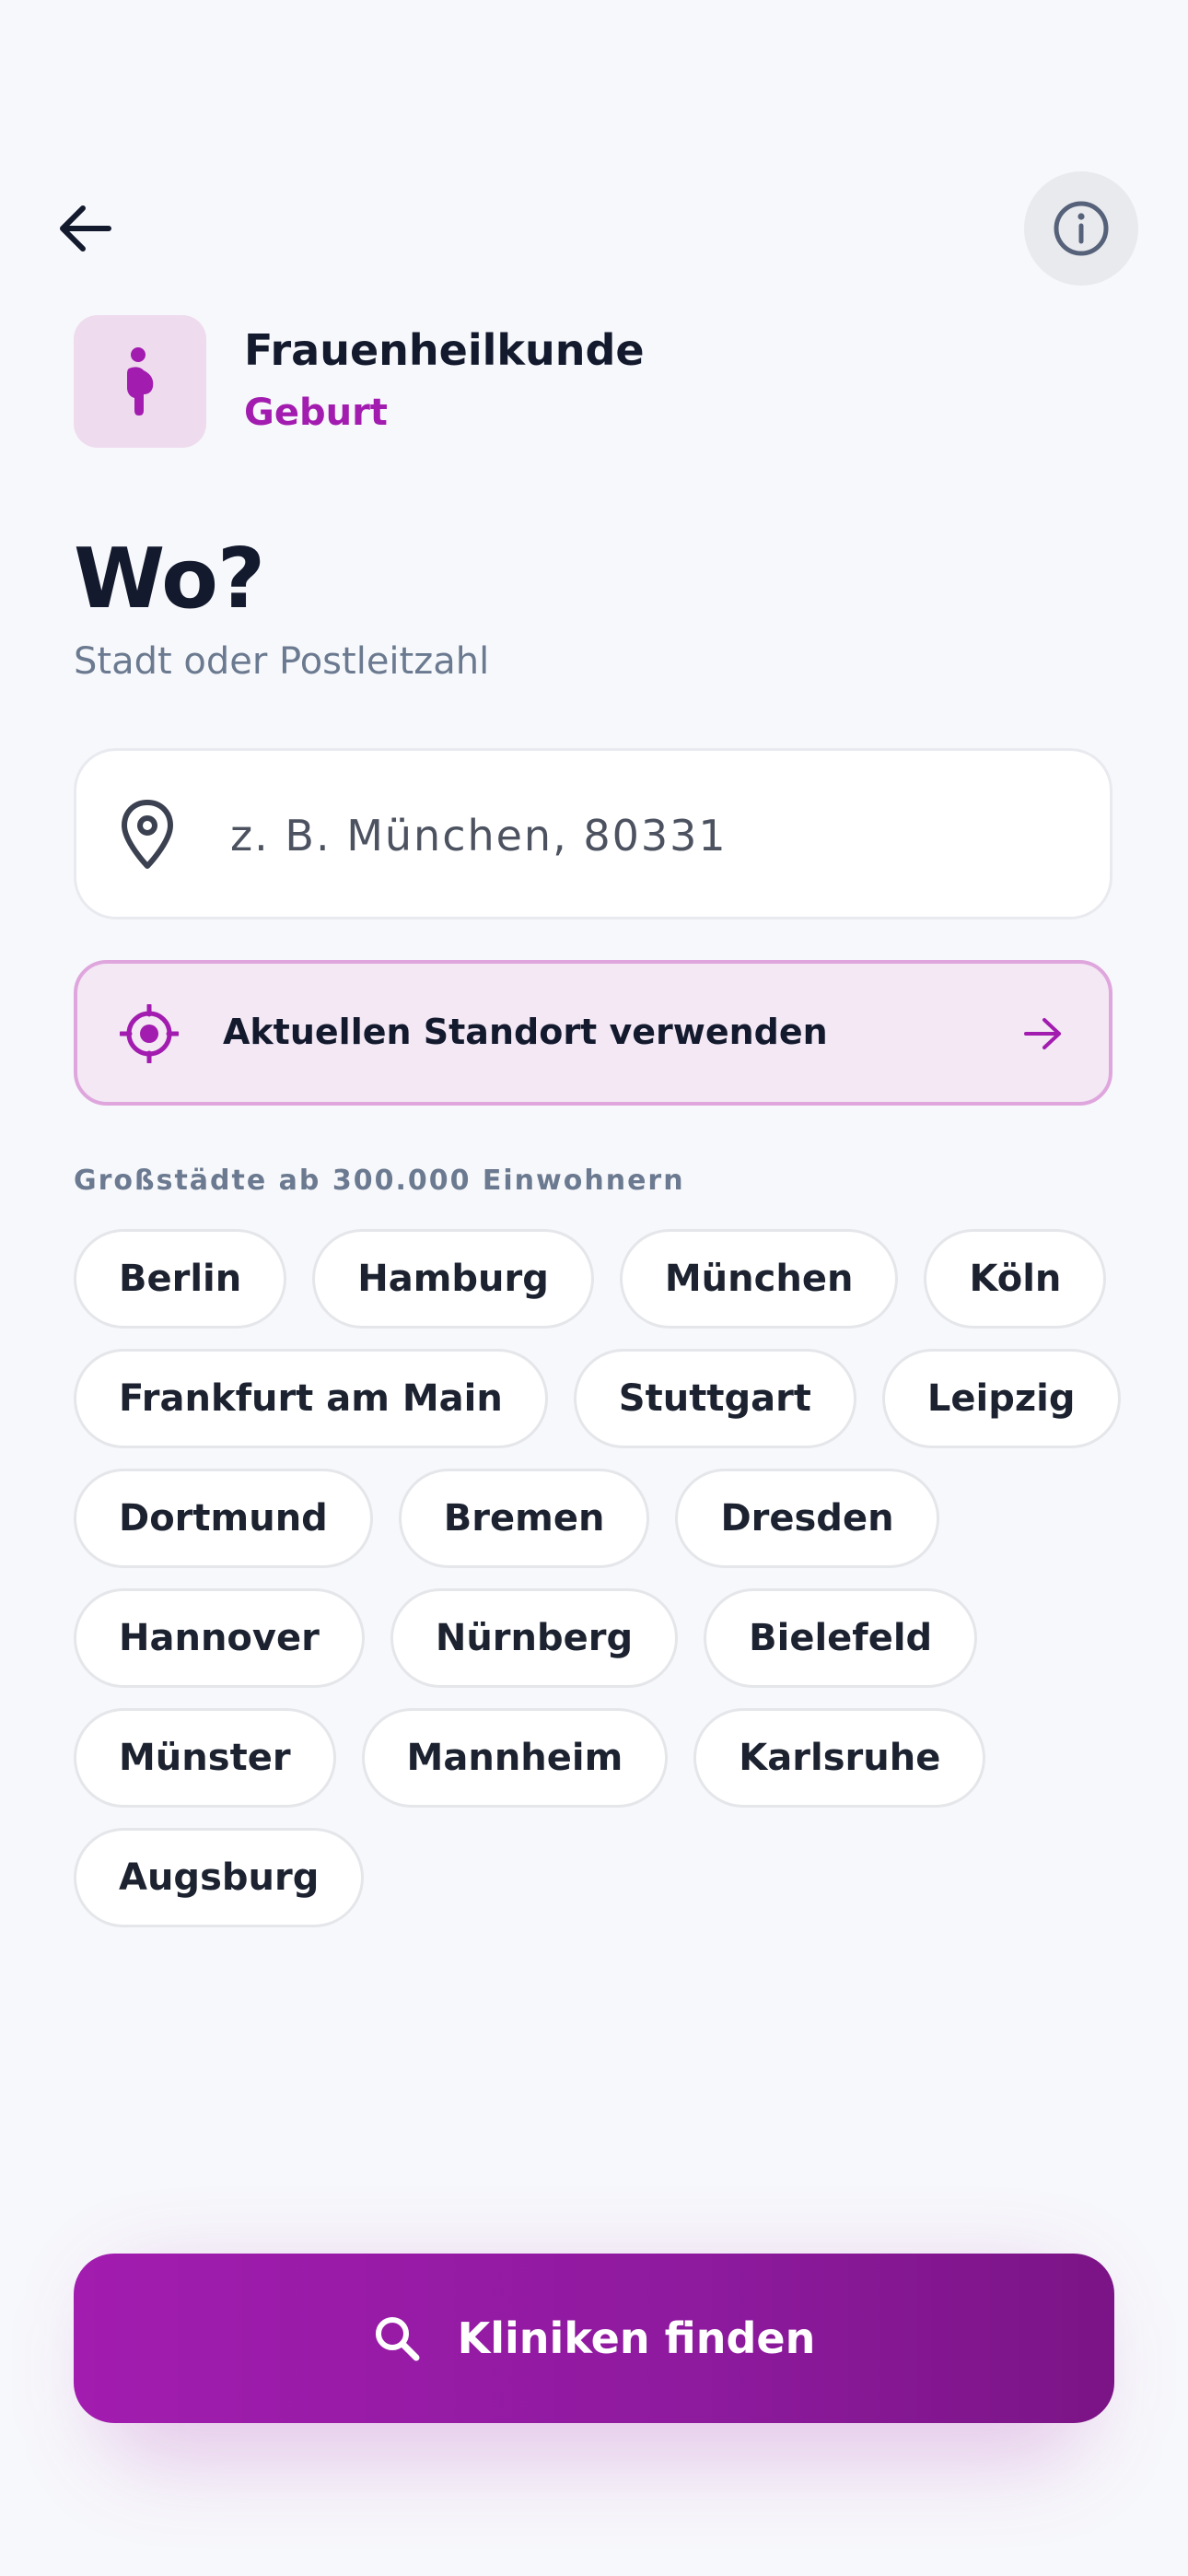 This screenshot has width=1188, height=2576. I want to click on category-subtitle: Geburt, so click(316, 413).